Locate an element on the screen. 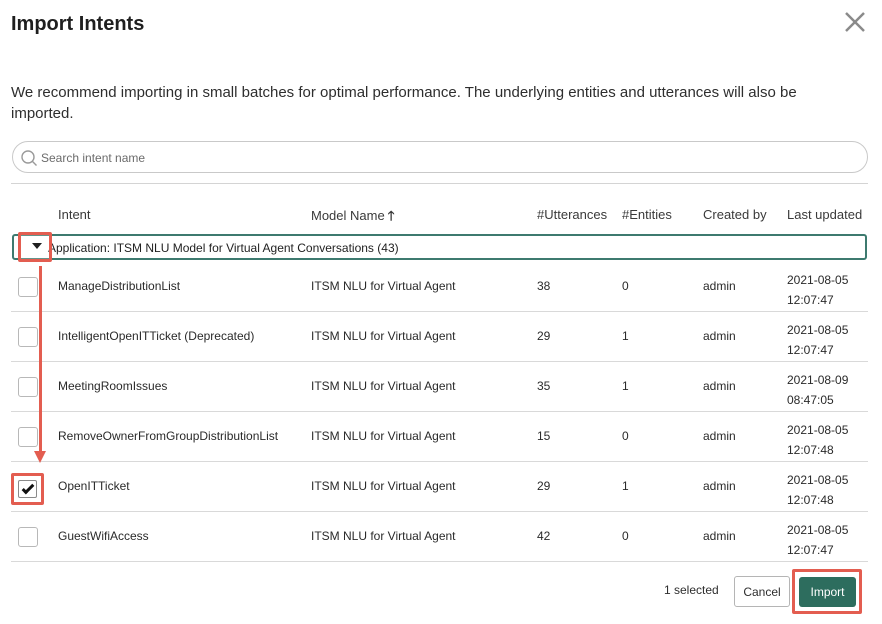 This screenshot has width=882, height=624. checkbox-box is located at coordinates (27, 489).